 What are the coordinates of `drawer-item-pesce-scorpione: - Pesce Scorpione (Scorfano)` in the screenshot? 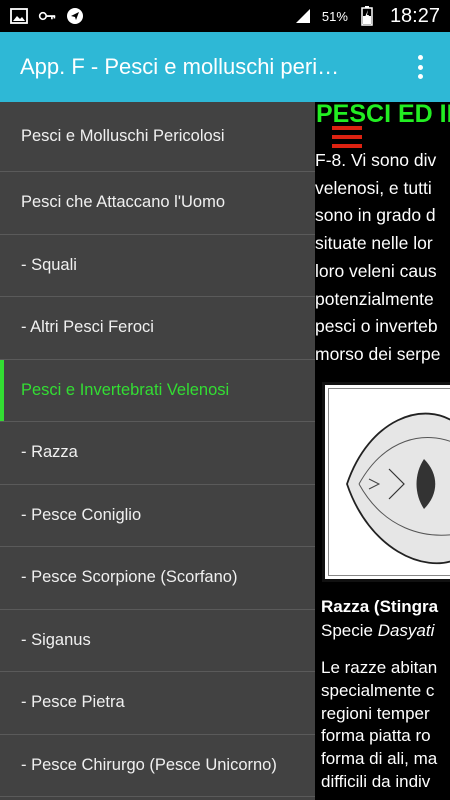 It's located at (157, 578).